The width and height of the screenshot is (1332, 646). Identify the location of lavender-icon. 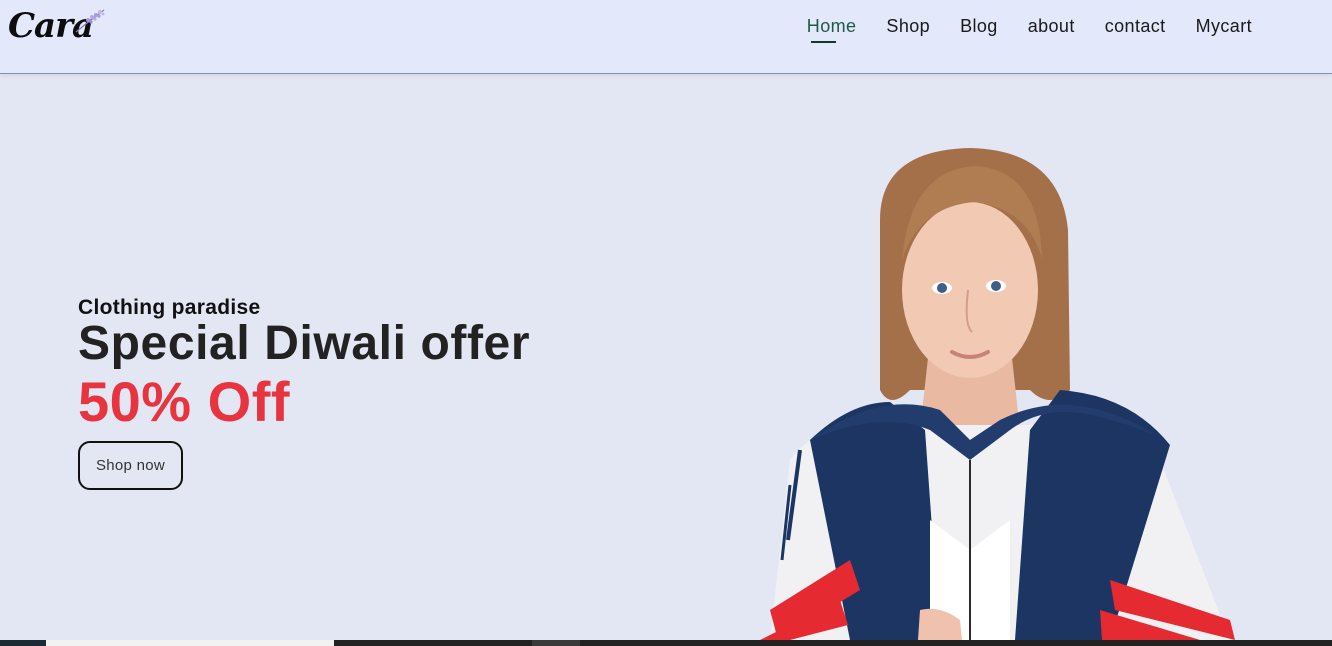
(90, 21).